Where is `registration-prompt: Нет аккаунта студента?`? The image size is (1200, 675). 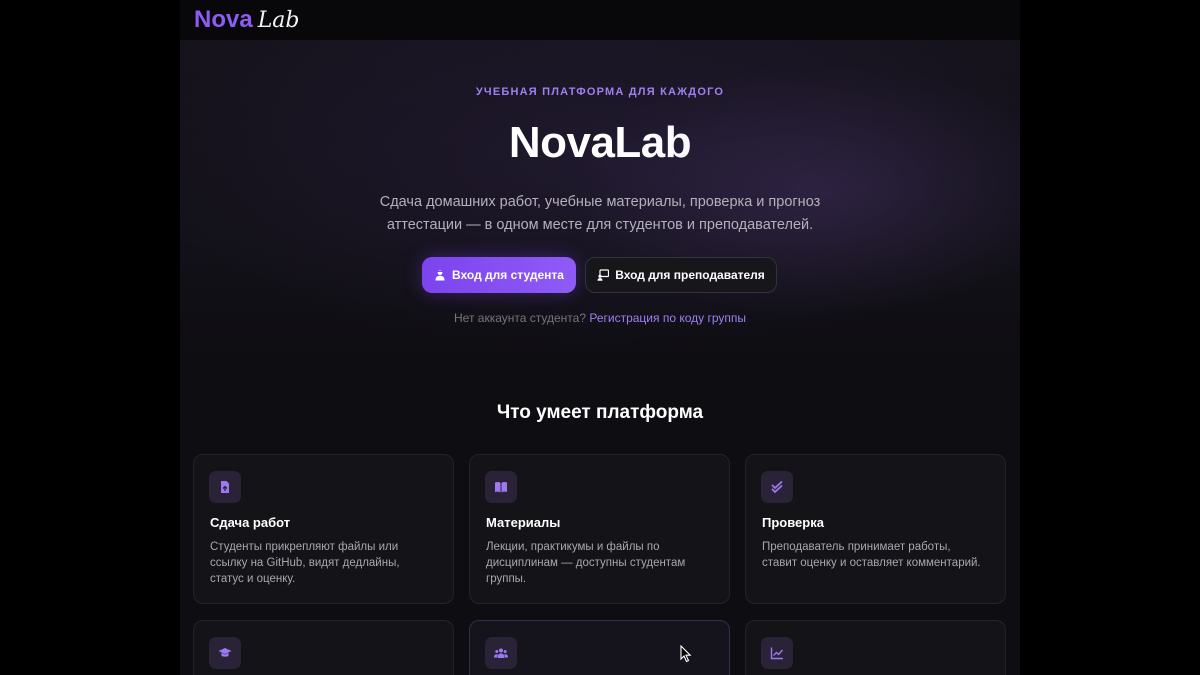 registration-prompt: Нет аккаунта студента? is located at coordinates (520, 318).